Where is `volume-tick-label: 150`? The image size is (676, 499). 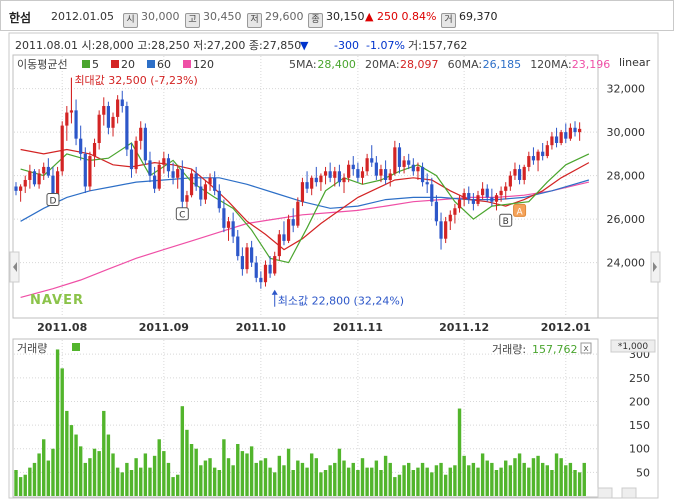
volume-tick-label: 150 is located at coordinates (639, 425).